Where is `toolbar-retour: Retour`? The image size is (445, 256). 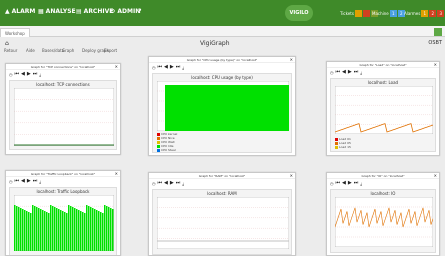
toolbar-retour: Retour is located at coordinates (10, 50).